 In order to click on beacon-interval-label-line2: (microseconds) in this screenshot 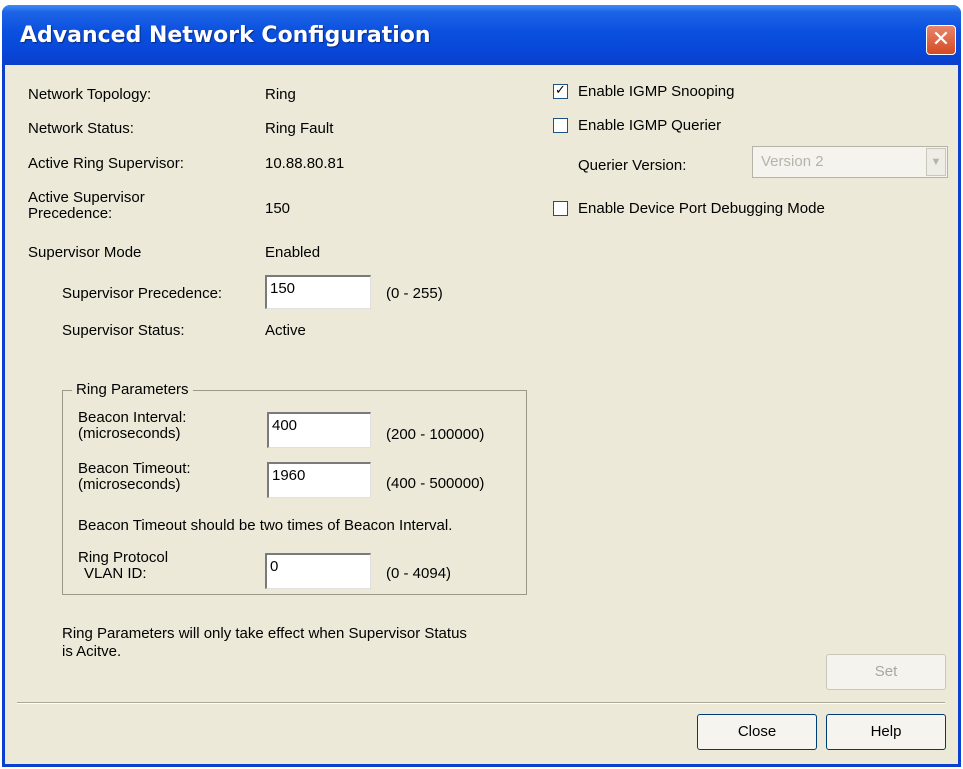, I will do `click(129, 433)`.